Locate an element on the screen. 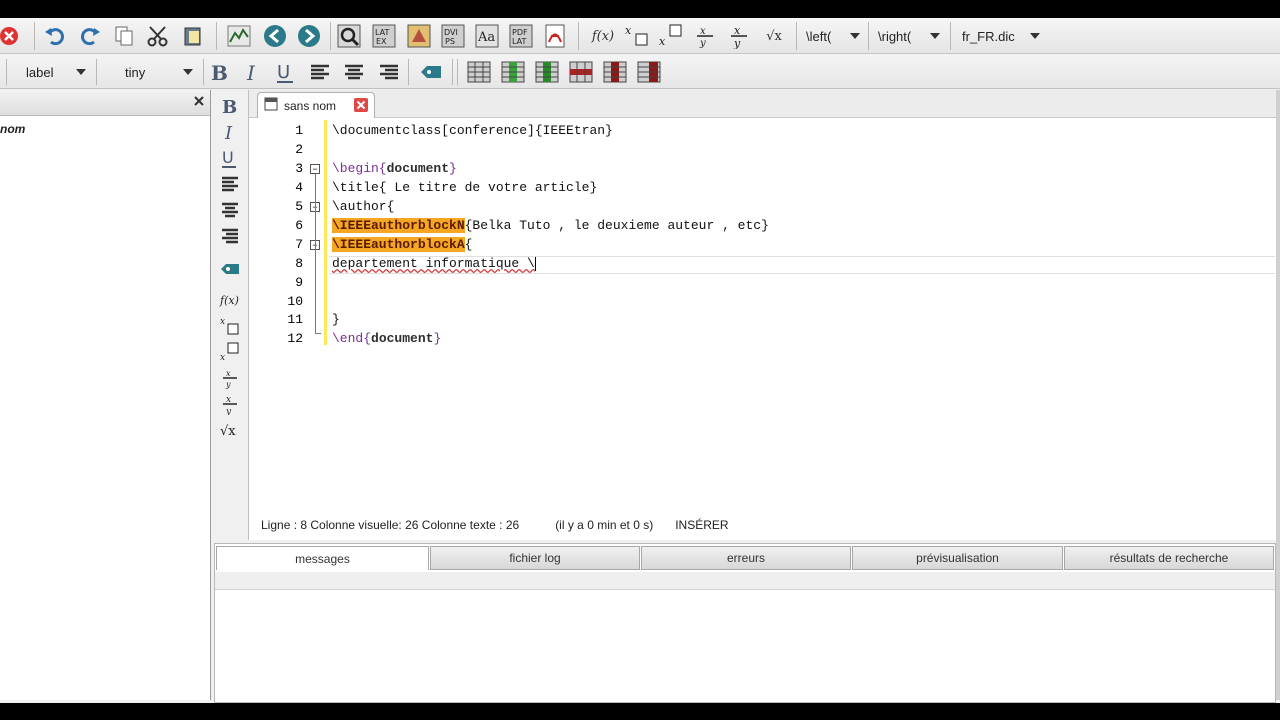  svg-text: I is located at coordinates (251, 72).